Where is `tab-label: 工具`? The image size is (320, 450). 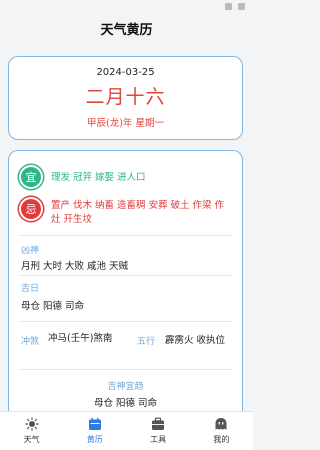
tab-label: 工具 is located at coordinates (158, 439).